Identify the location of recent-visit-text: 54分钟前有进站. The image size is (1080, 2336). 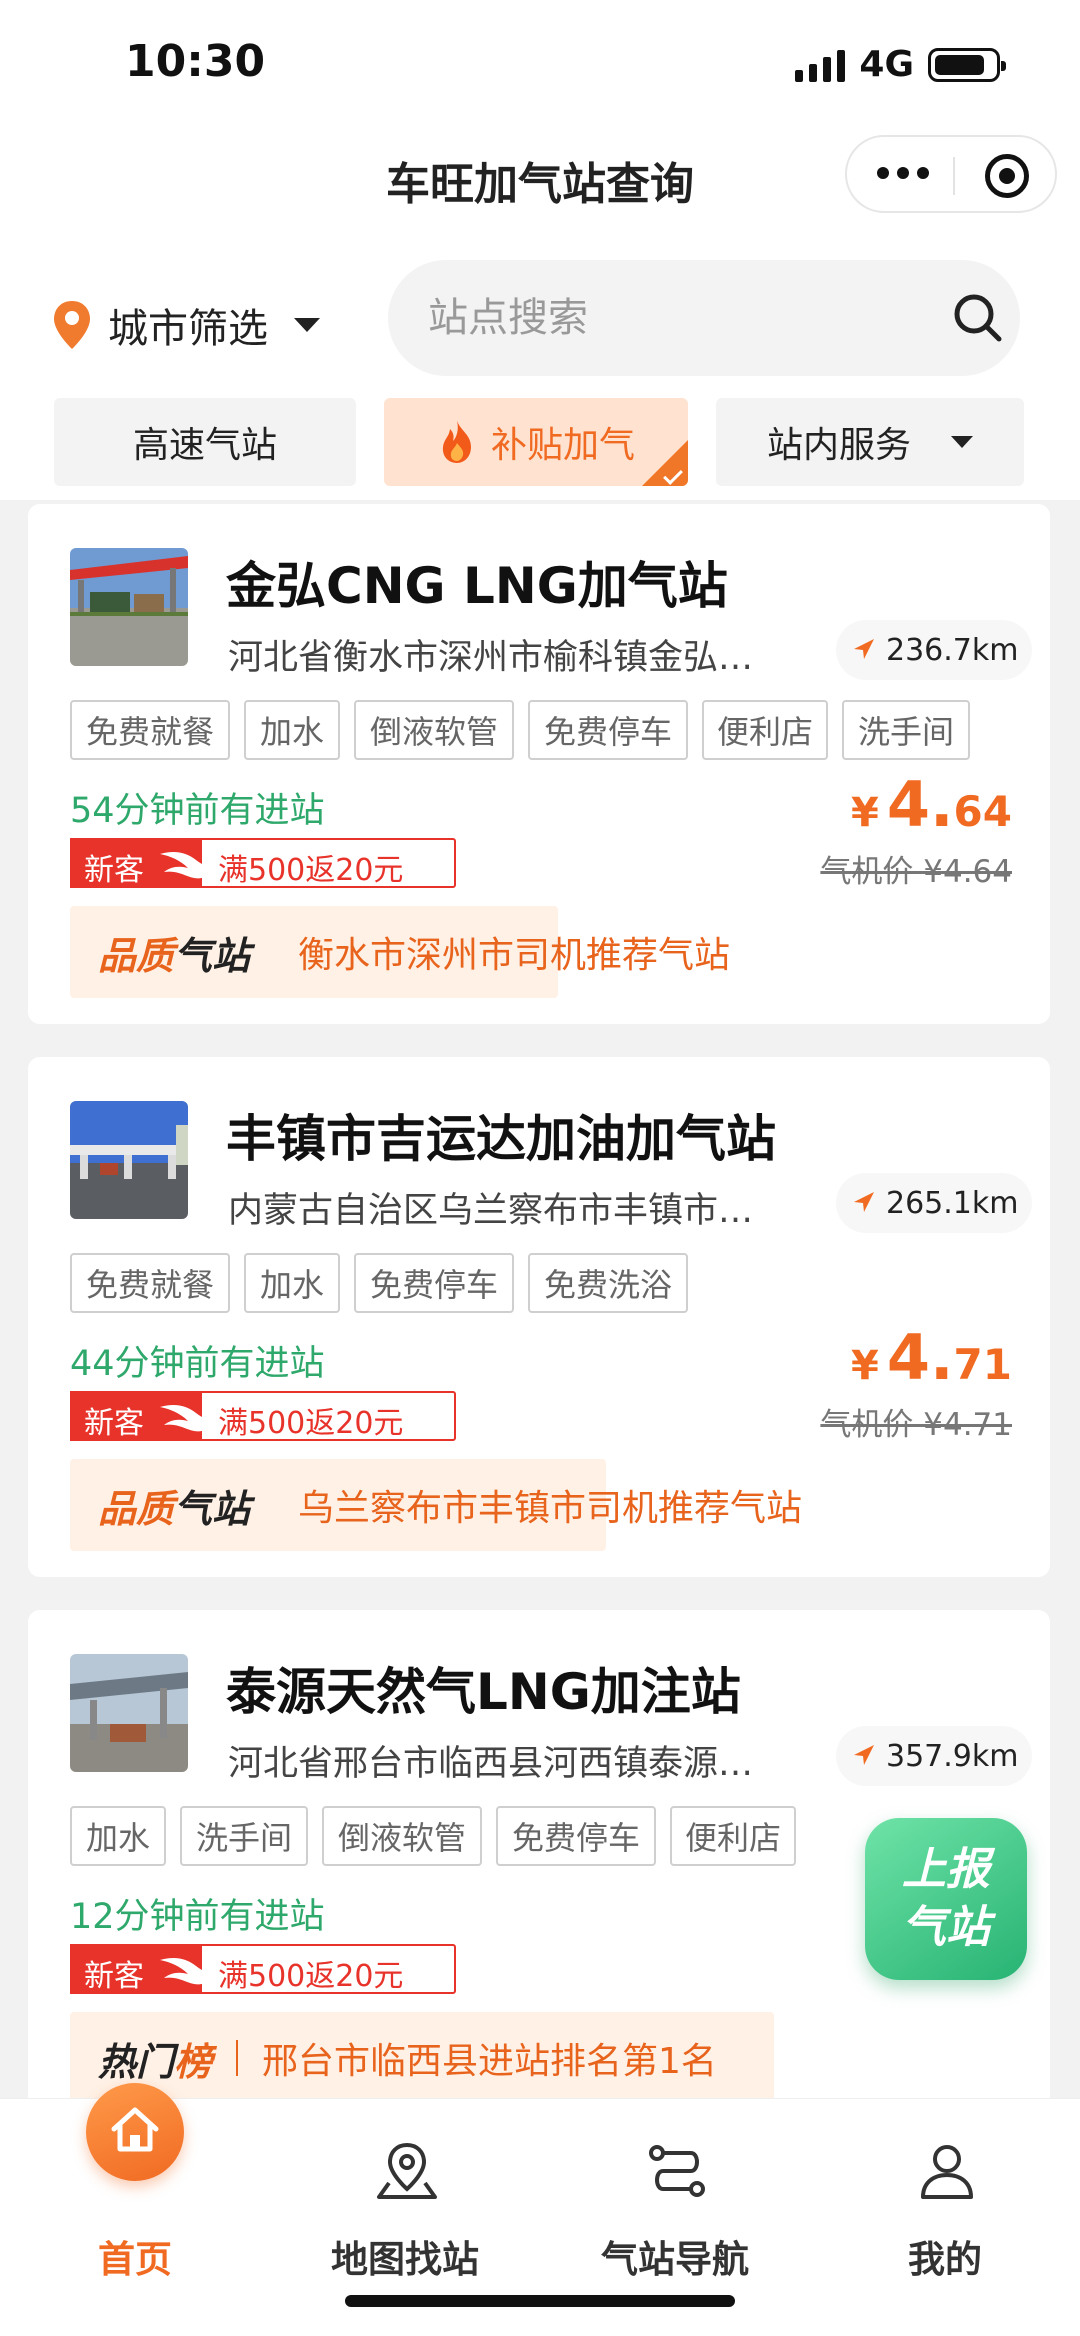
(197, 811).